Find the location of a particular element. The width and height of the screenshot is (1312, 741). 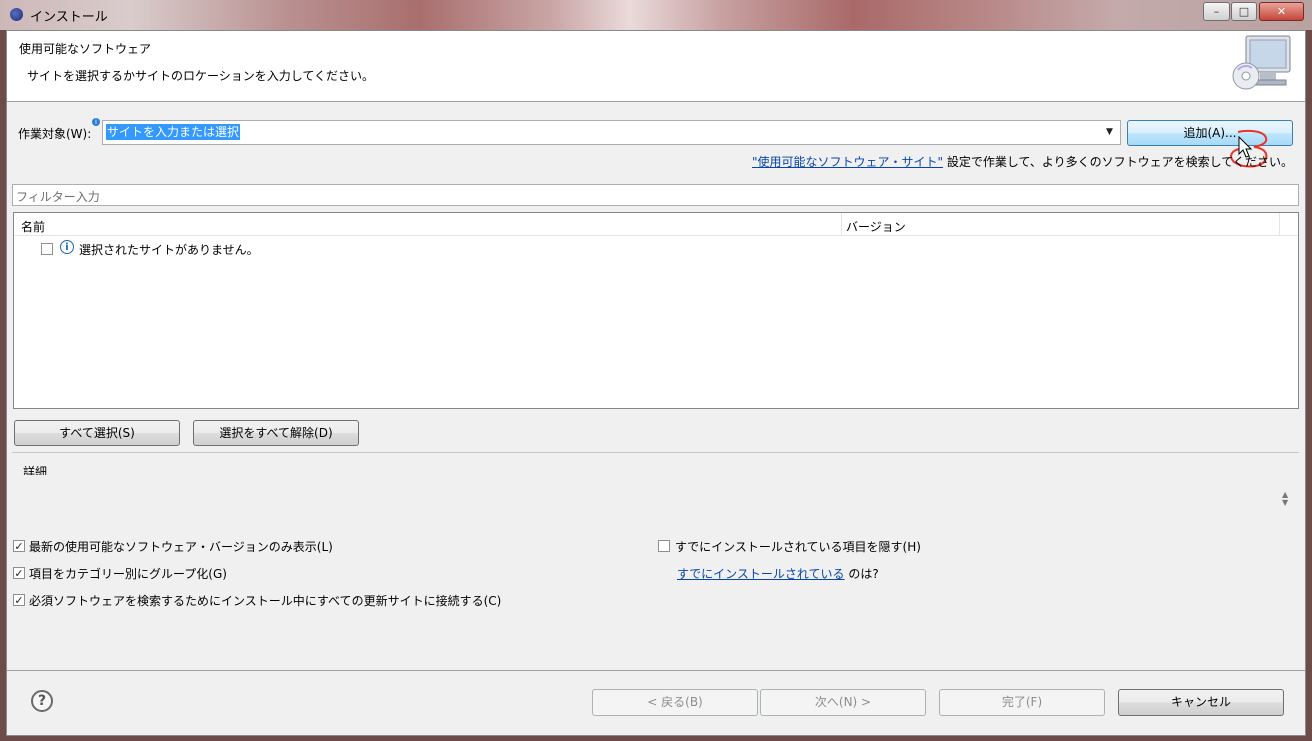

footer-separator is located at coordinates (656, 670).